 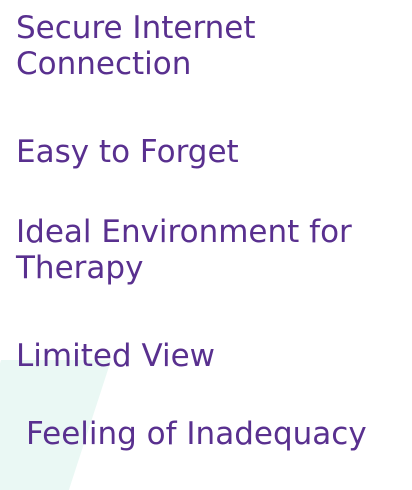 What do you see at coordinates (184, 250) in the screenshot?
I see `list-item-ideal-environment-for-therapy: Ideal Environment for Therapy` at bounding box center [184, 250].